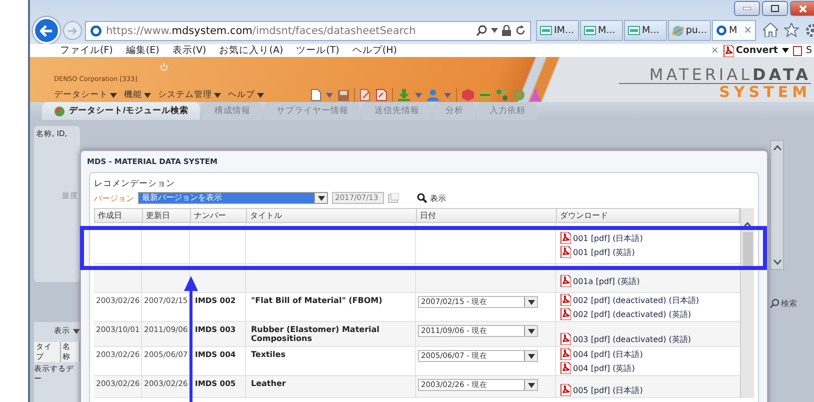 The image size is (814, 402). Describe the element at coordinates (72, 30) in the screenshot. I see `forward-arrow-icon` at that location.